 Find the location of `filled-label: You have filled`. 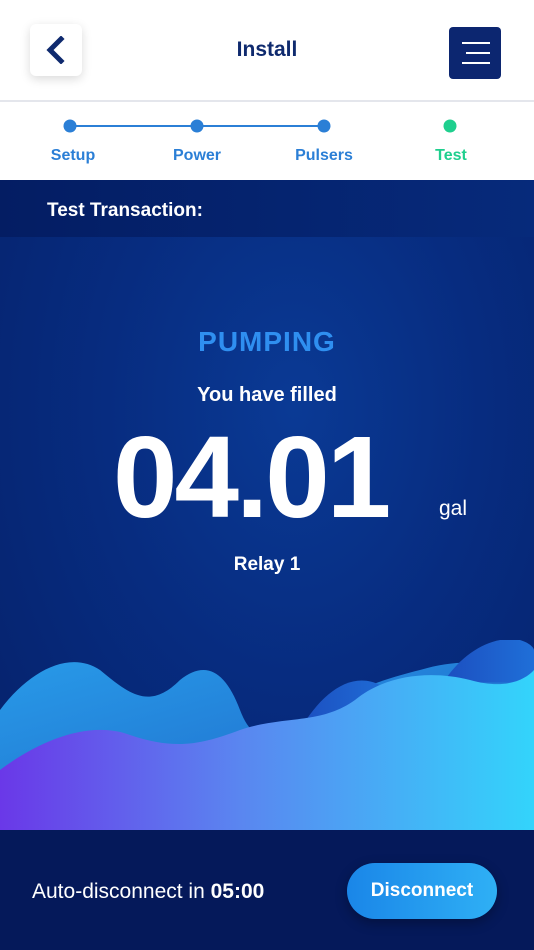

filled-label: You have filled is located at coordinates (267, 395).